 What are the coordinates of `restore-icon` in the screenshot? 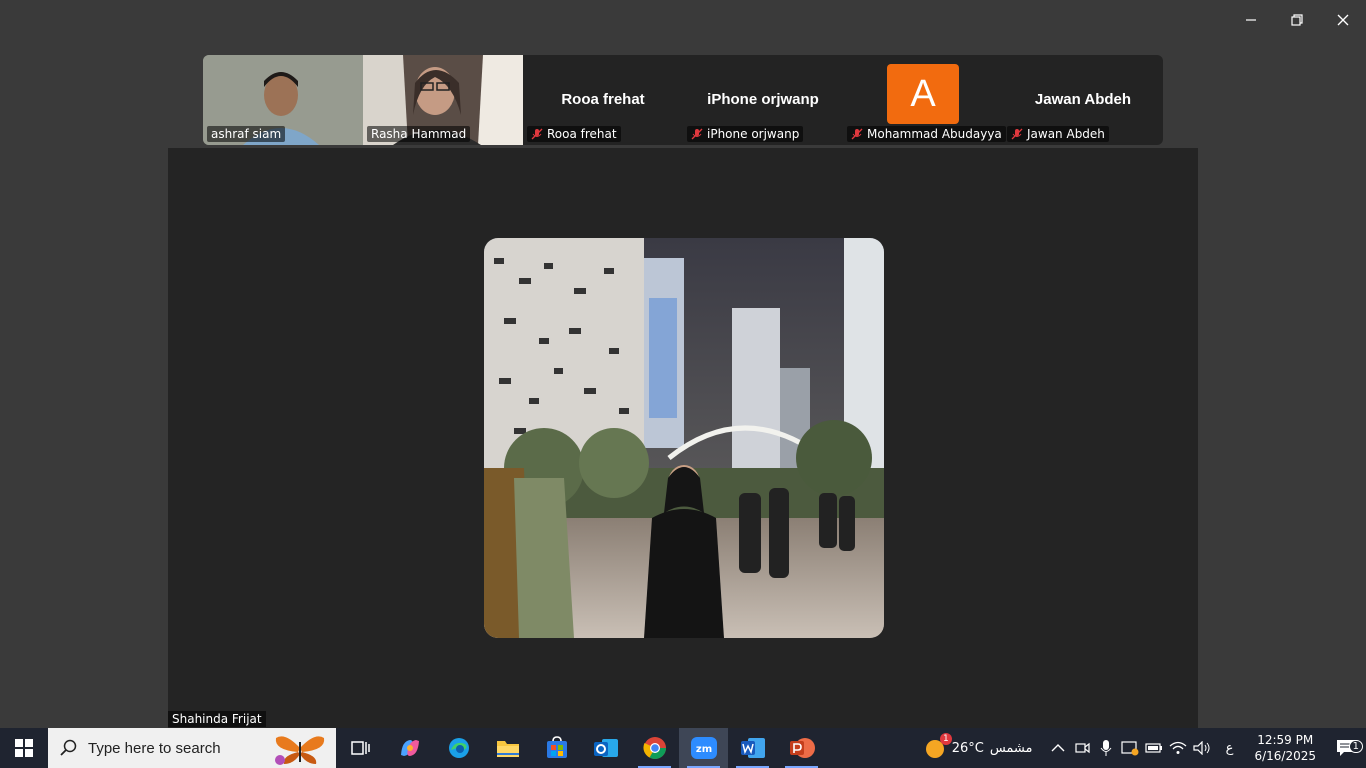 It's located at (1297, 20).